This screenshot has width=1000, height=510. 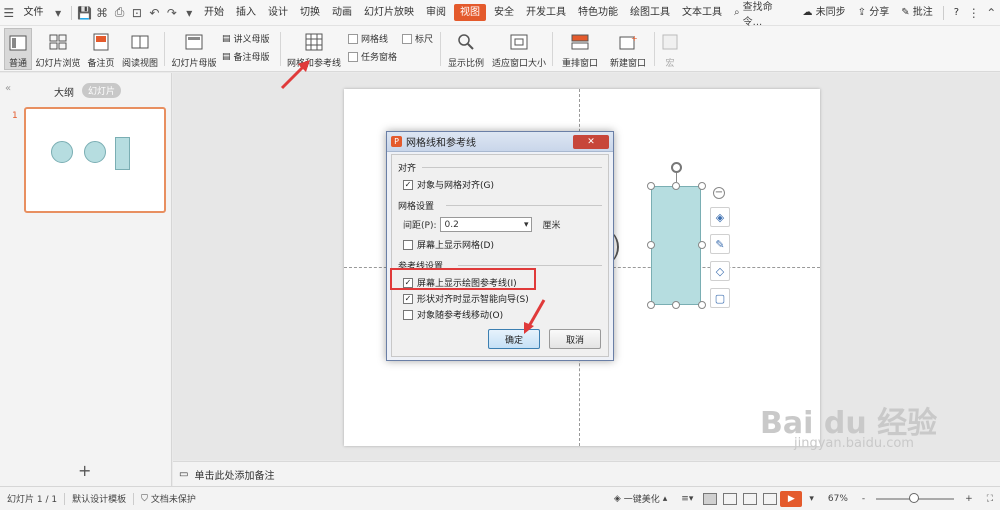 I want to click on normal-view-label: 普通, so click(x=17, y=64).